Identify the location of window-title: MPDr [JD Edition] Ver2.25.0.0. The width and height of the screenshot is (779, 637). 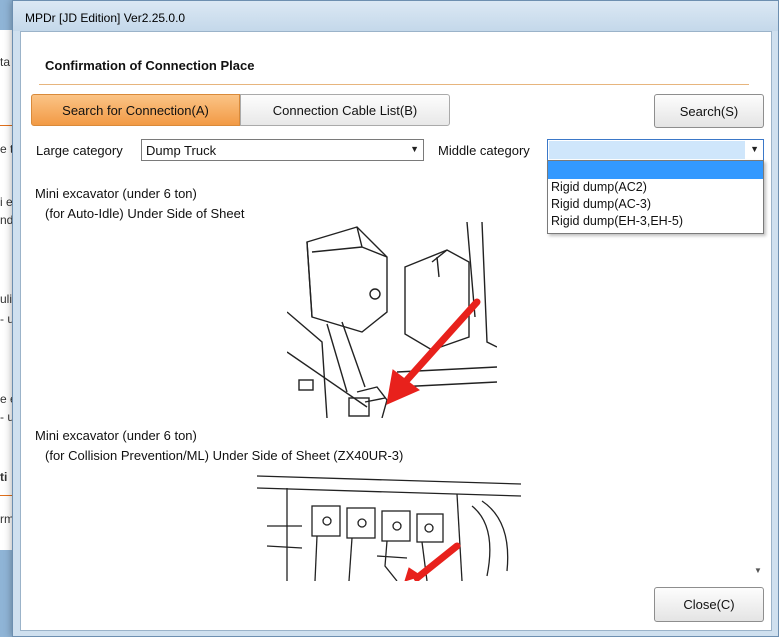
(105, 18).